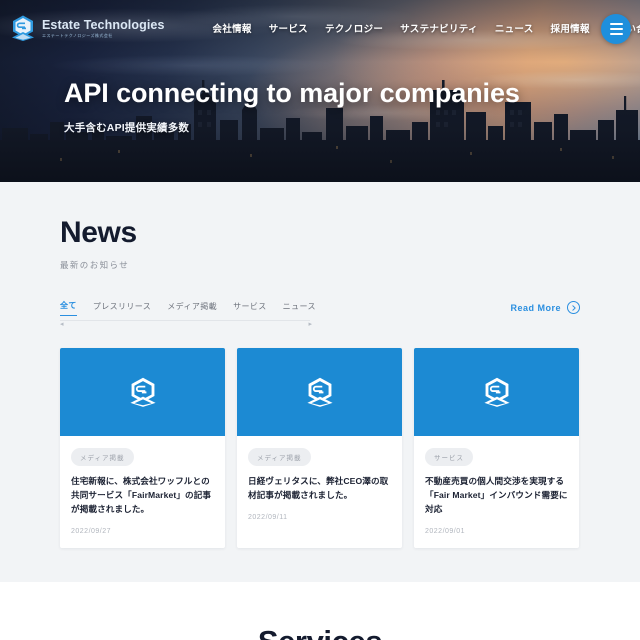 The image size is (640, 640). Describe the element at coordinates (616, 29) in the screenshot. I see `hamburger-menu-icon` at that location.